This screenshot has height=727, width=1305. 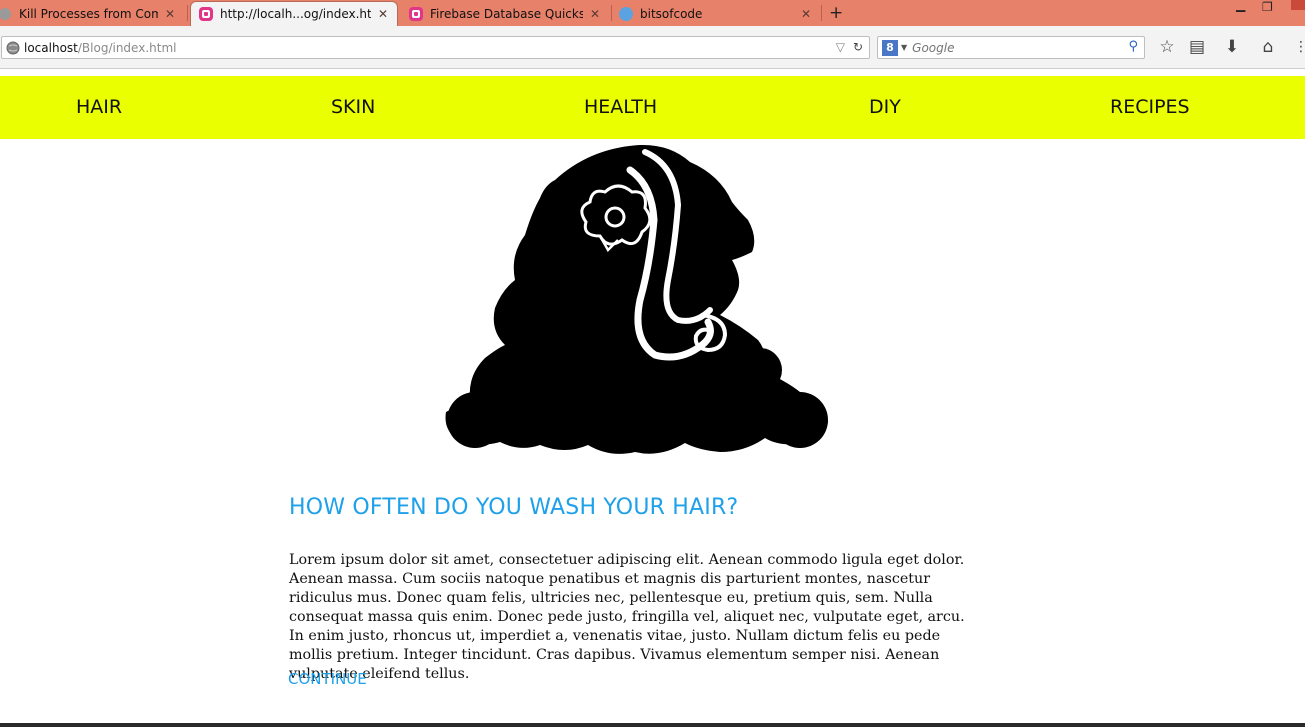 What do you see at coordinates (904, 47) in the screenshot?
I see `chevron-down-icon: ▼` at bounding box center [904, 47].